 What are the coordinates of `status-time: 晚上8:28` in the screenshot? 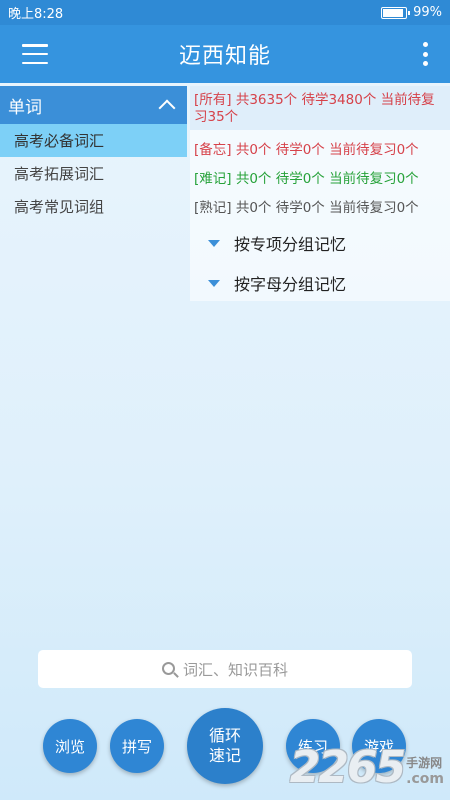 It's located at (36, 14).